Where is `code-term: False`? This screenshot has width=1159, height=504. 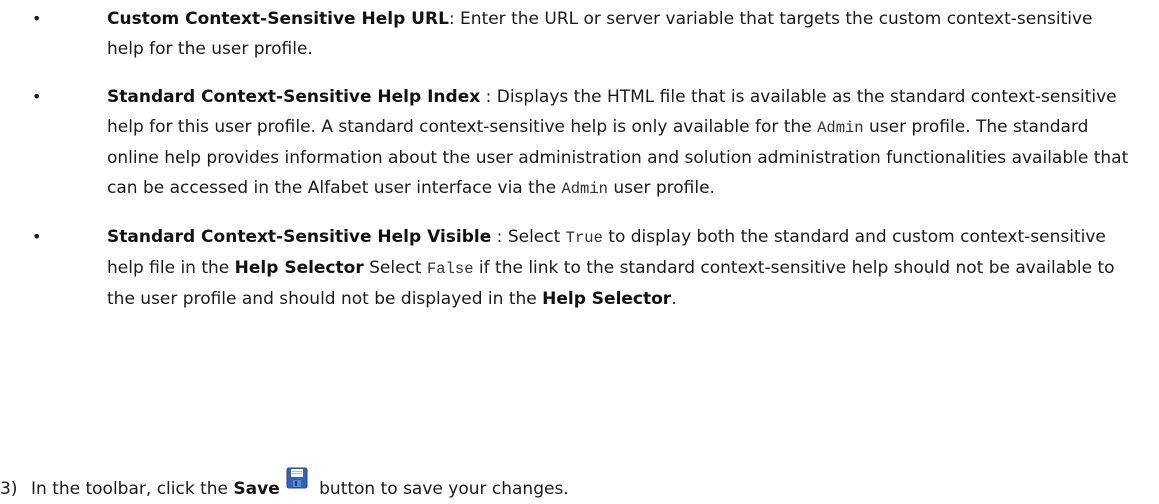 code-term: False is located at coordinates (450, 269).